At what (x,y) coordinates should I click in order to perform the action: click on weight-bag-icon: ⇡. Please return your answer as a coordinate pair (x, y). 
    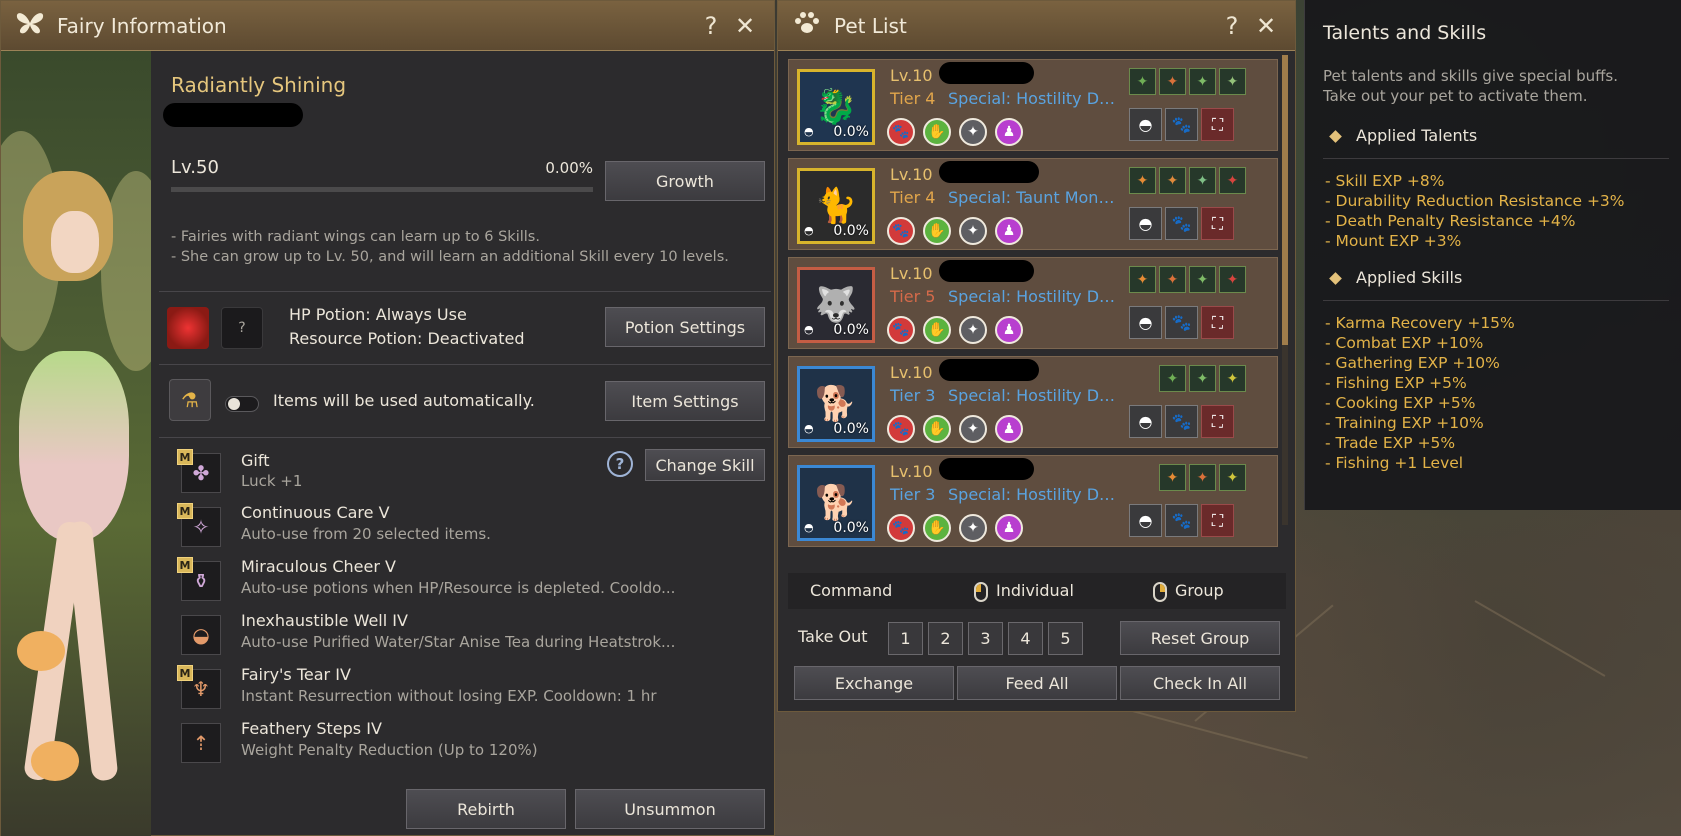
    Looking at the image, I should click on (201, 743).